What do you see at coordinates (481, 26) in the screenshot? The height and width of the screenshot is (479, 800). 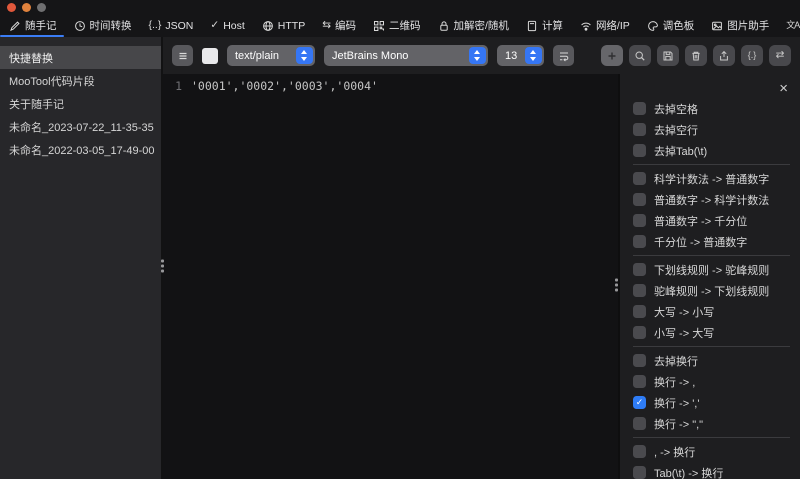 I see `tab-label: 加解密/随机` at bounding box center [481, 26].